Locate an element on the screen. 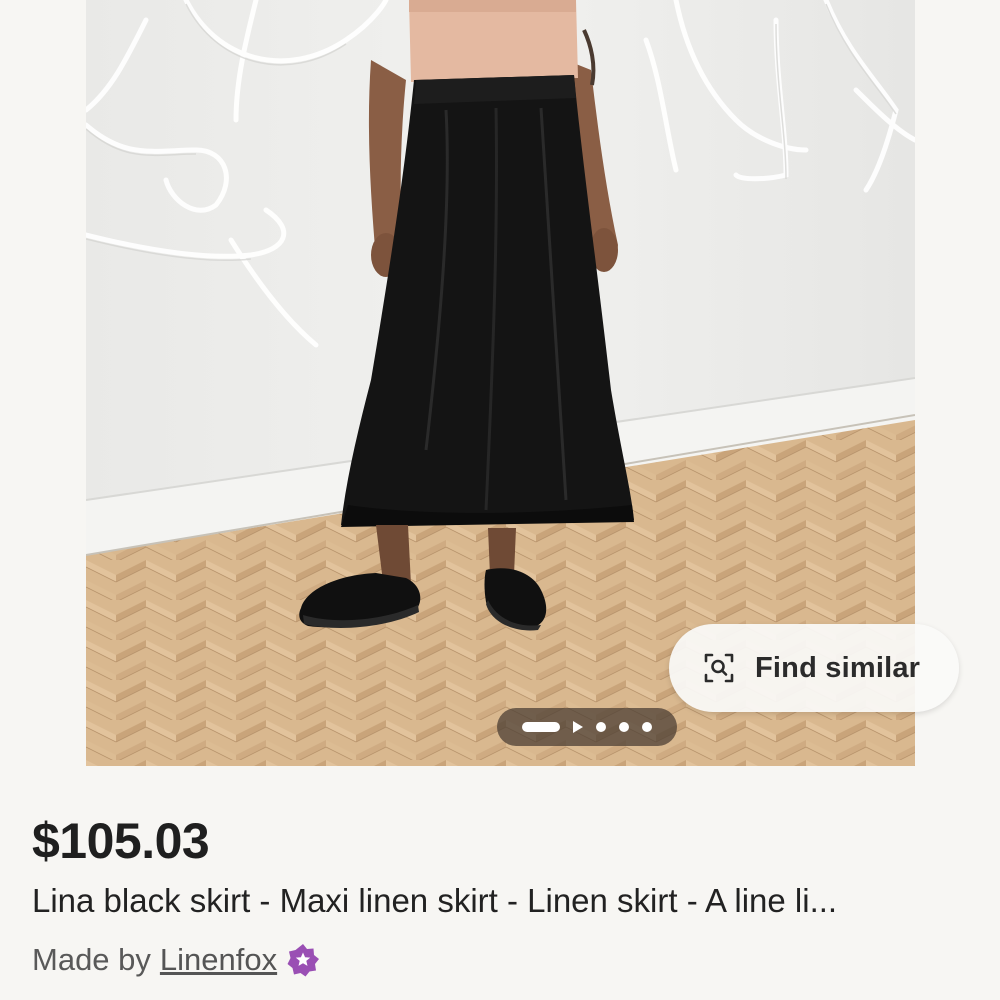 The height and width of the screenshot is (1000, 1000). made-by-label: Made by is located at coordinates (91, 959).